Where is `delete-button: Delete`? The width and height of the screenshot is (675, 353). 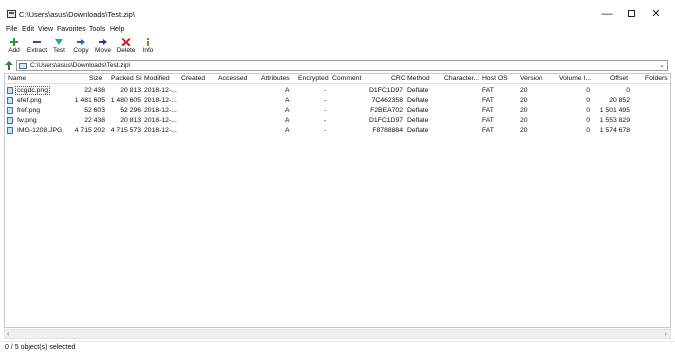
delete-button: Delete is located at coordinates (126, 47).